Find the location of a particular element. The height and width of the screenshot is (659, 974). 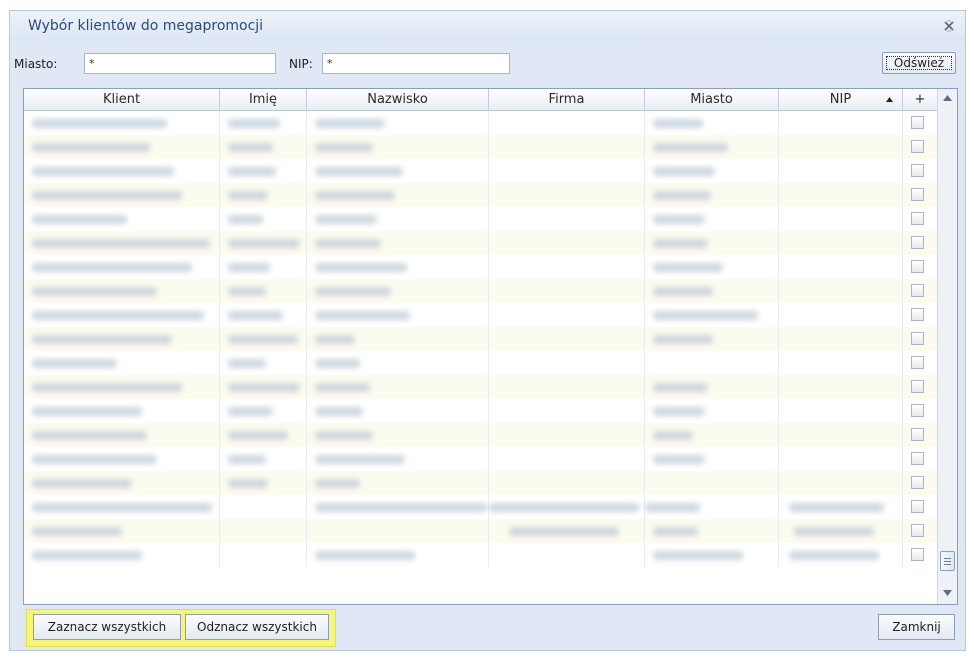

grid-header: Klient Imię Nazwisko Firma Miasto NIP + is located at coordinates (480, 100).